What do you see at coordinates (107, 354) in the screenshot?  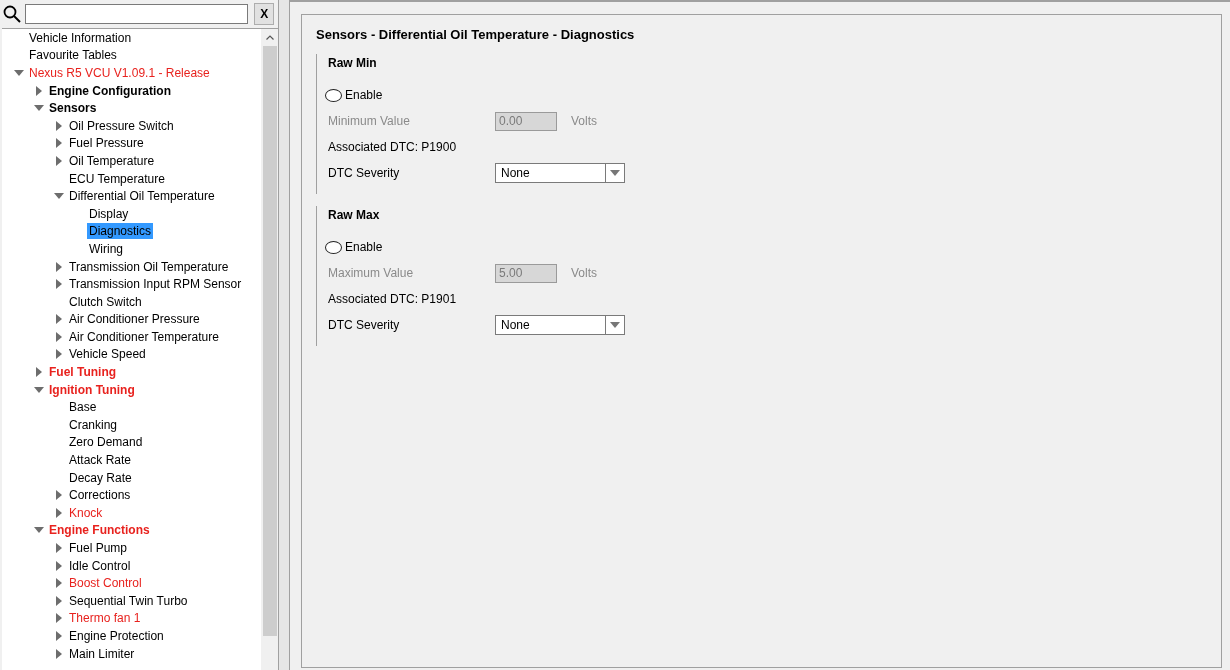 I see `tree-item: Vehicle Speed` at bounding box center [107, 354].